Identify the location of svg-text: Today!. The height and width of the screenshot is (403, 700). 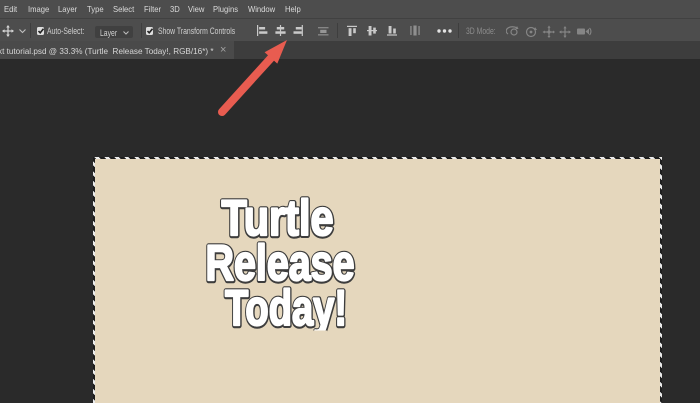
(286, 308).